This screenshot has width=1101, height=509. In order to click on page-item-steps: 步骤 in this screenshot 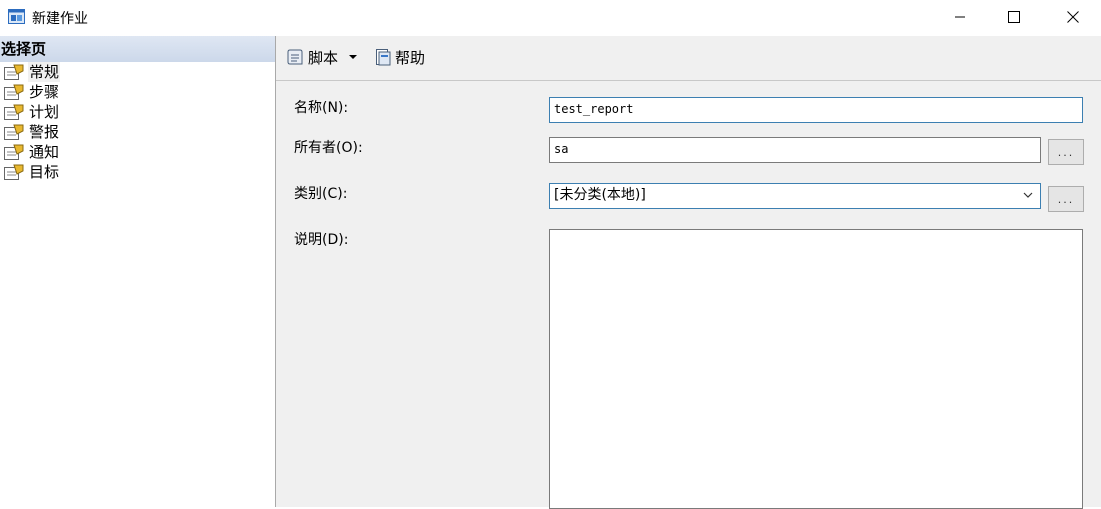, I will do `click(137, 92)`.